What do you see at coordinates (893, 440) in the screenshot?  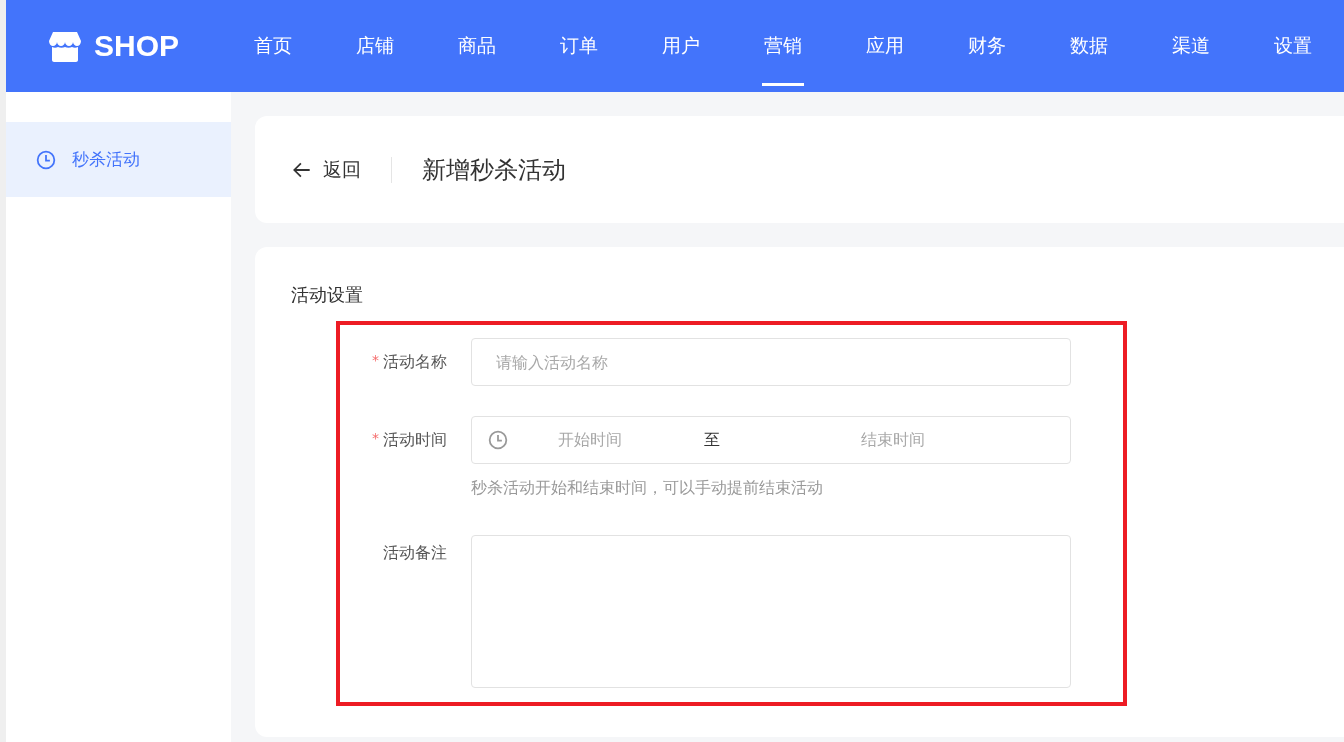 I see `end-time-placeholder: 结束时间` at bounding box center [893, 440].